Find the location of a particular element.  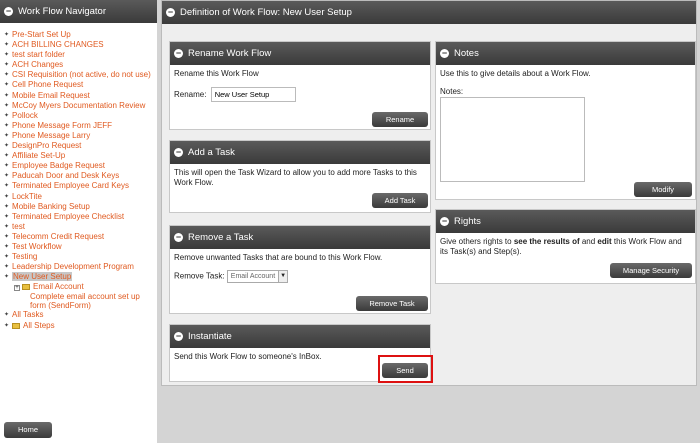

rights-panel-header: − Rights is located at coordinates (565, 221).